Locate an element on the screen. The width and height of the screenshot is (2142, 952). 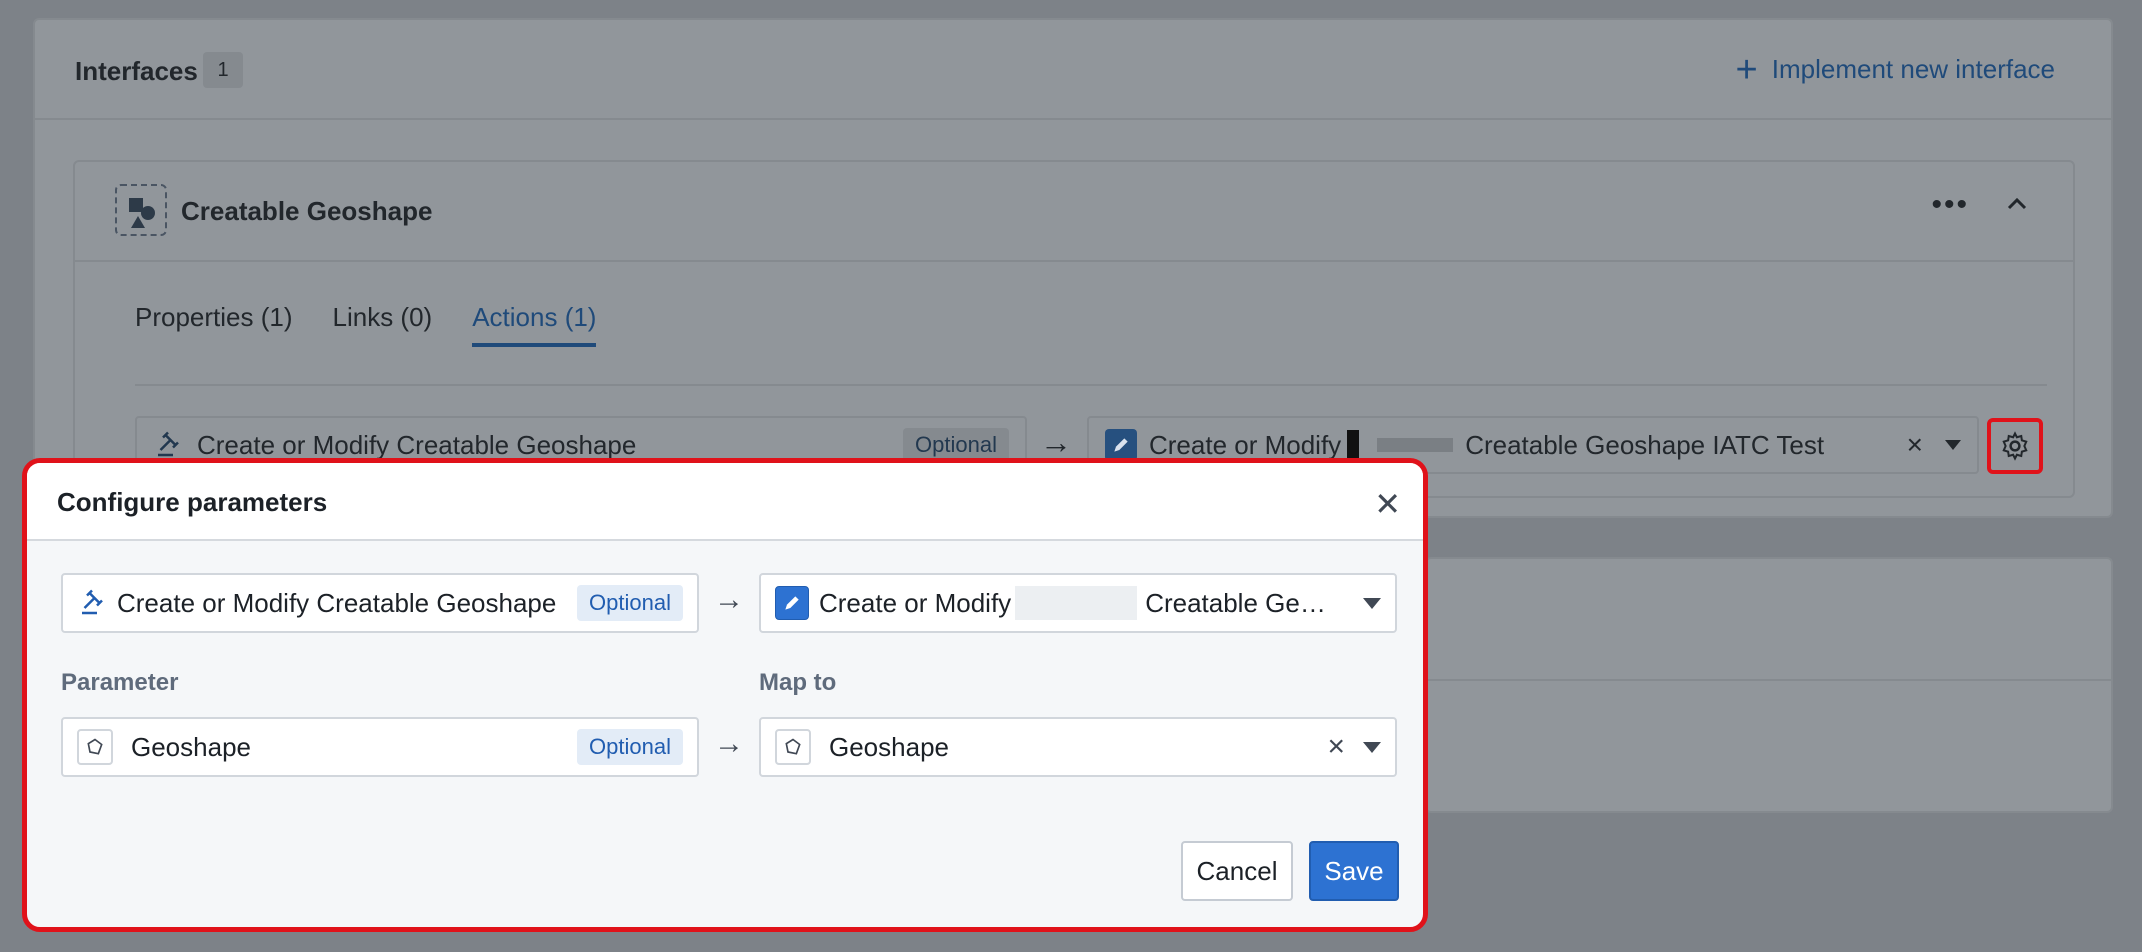
configure-parameters-button is located at coordinates (2015, 446).